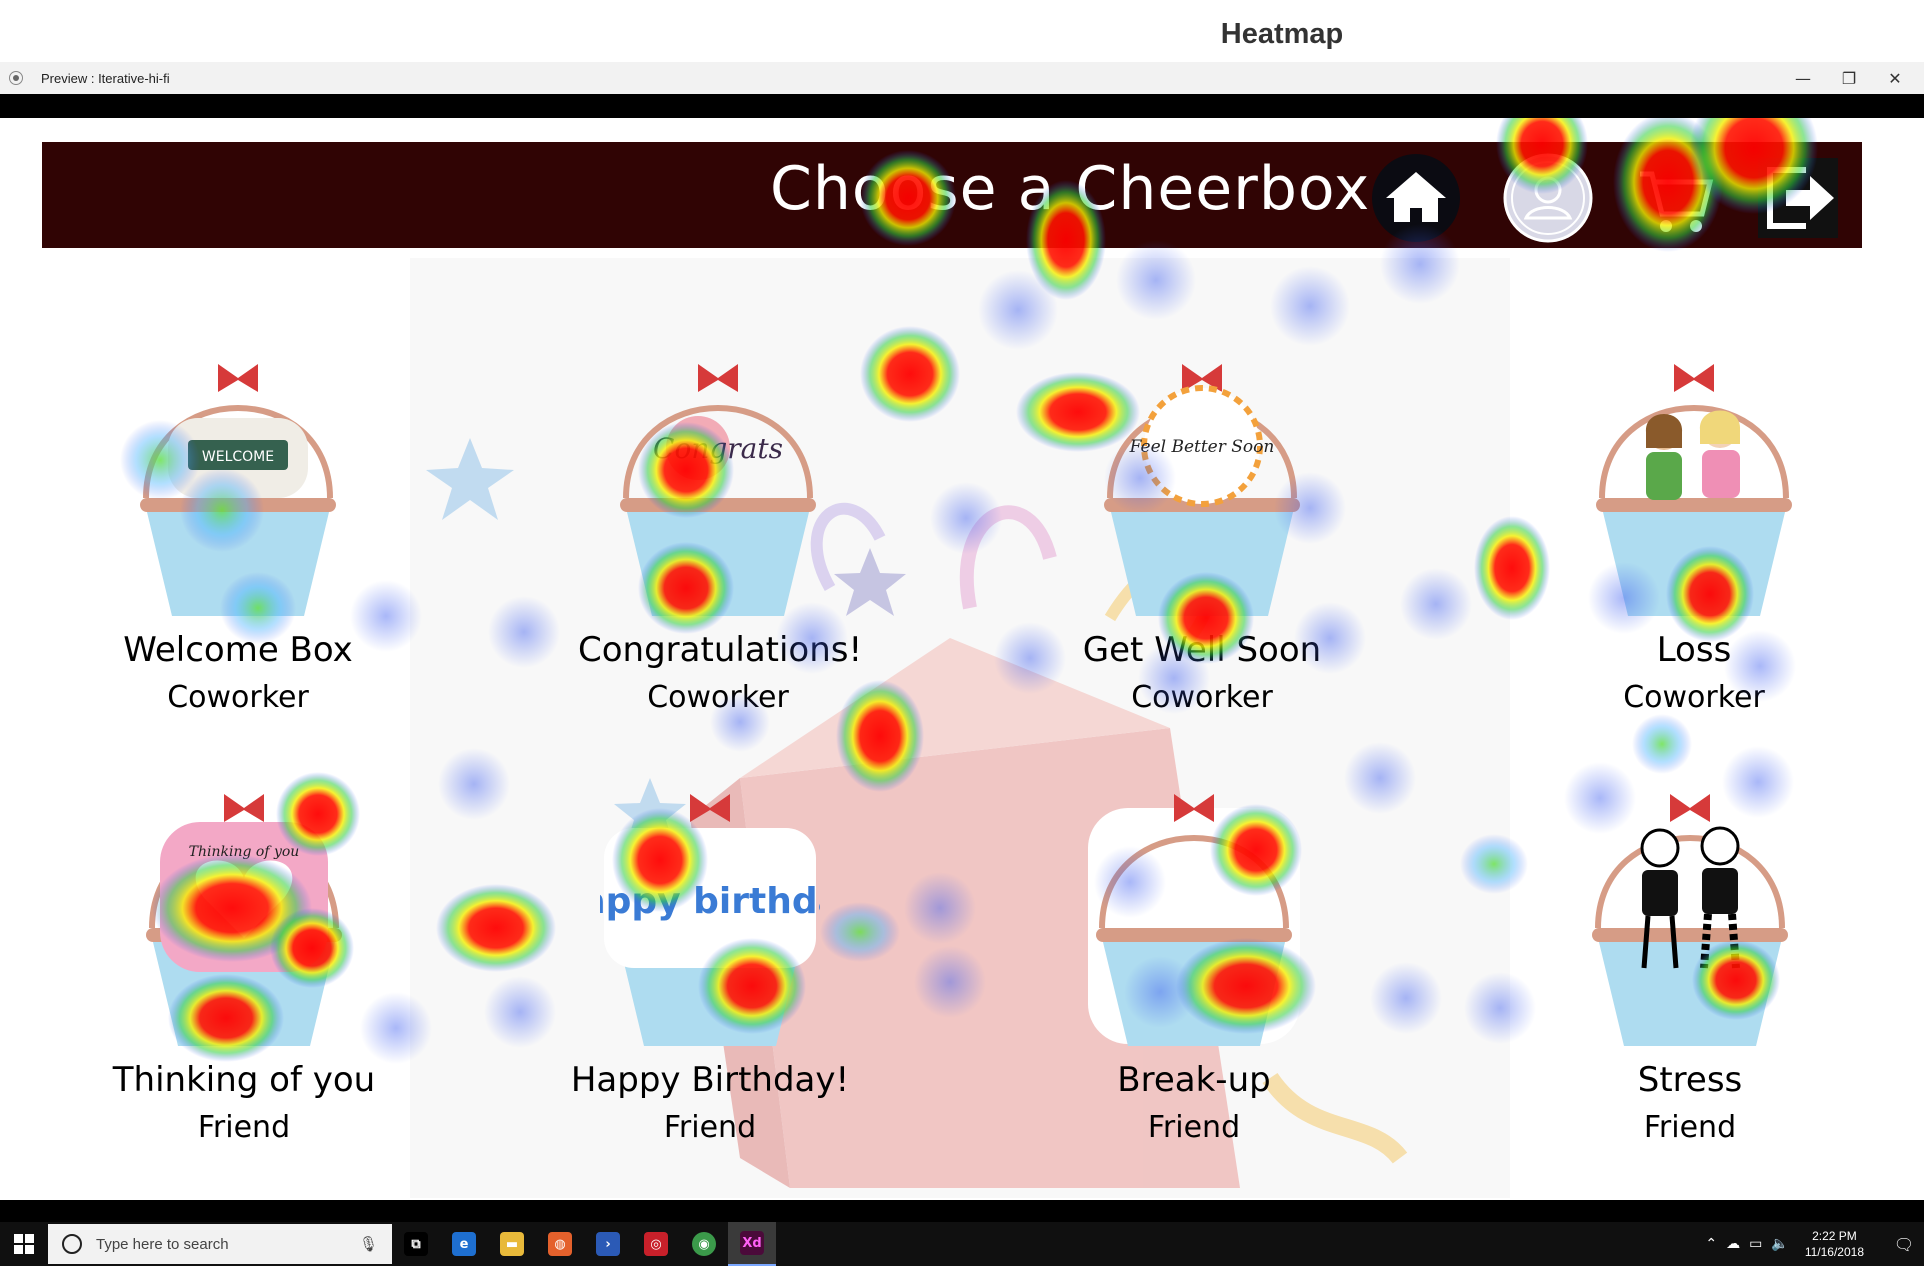  I want to click on windows-logo-icon, so click(24, 1244).